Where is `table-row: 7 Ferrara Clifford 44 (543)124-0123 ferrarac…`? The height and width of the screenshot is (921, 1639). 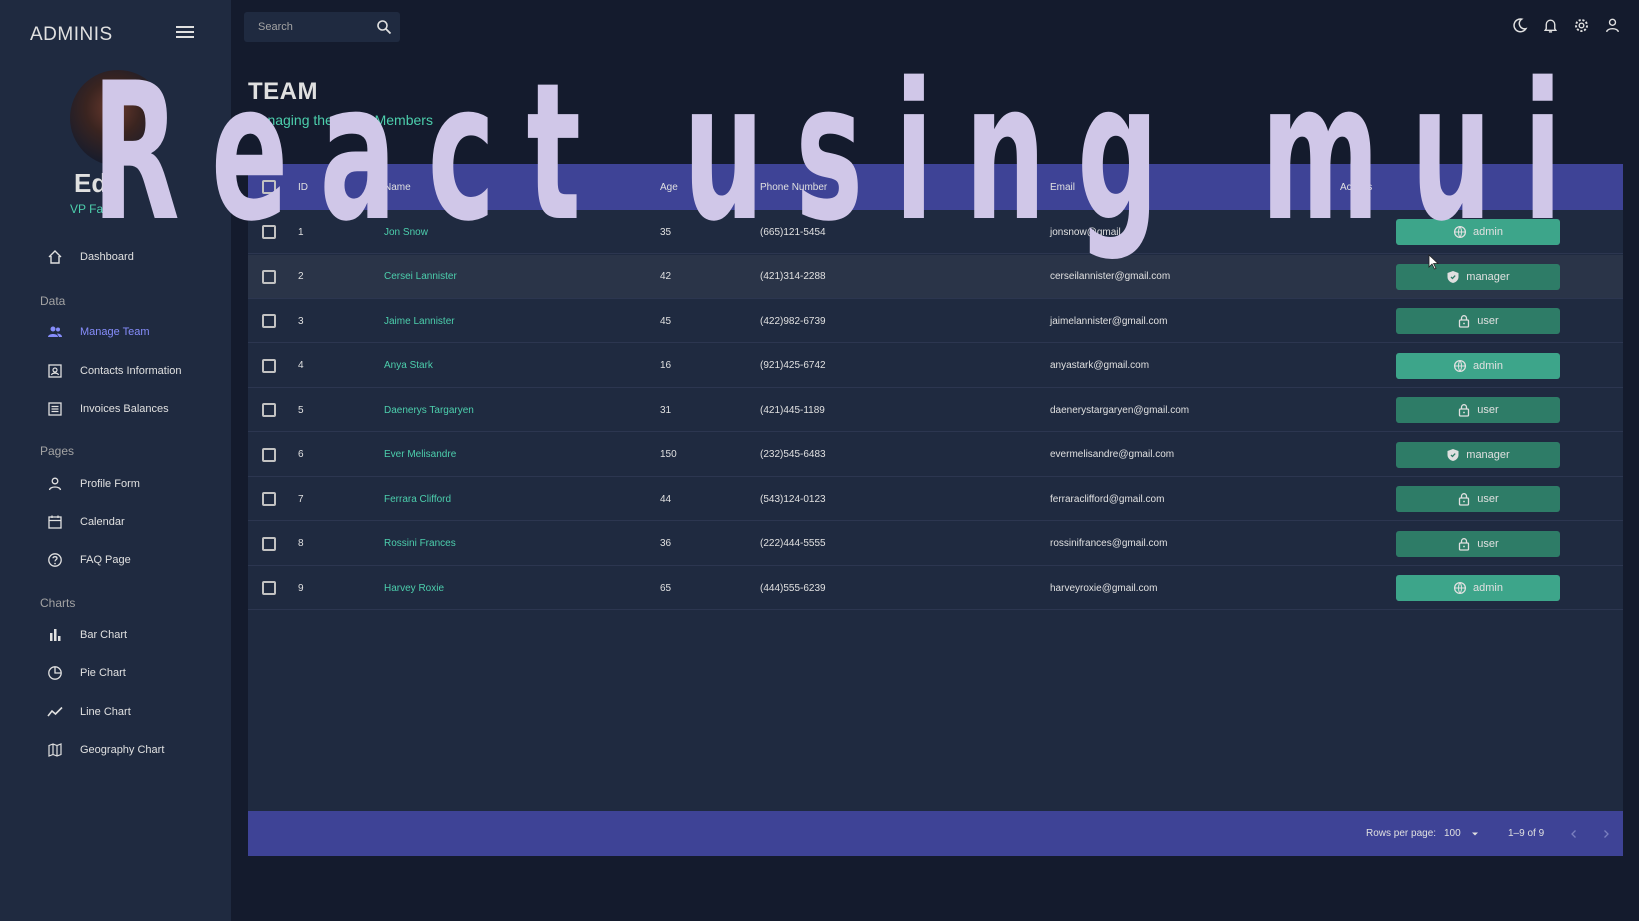
table-row: 7 Ferrara Clifford 44 (543)124-0123 ferrarac… is located at coordinates (935, 499).